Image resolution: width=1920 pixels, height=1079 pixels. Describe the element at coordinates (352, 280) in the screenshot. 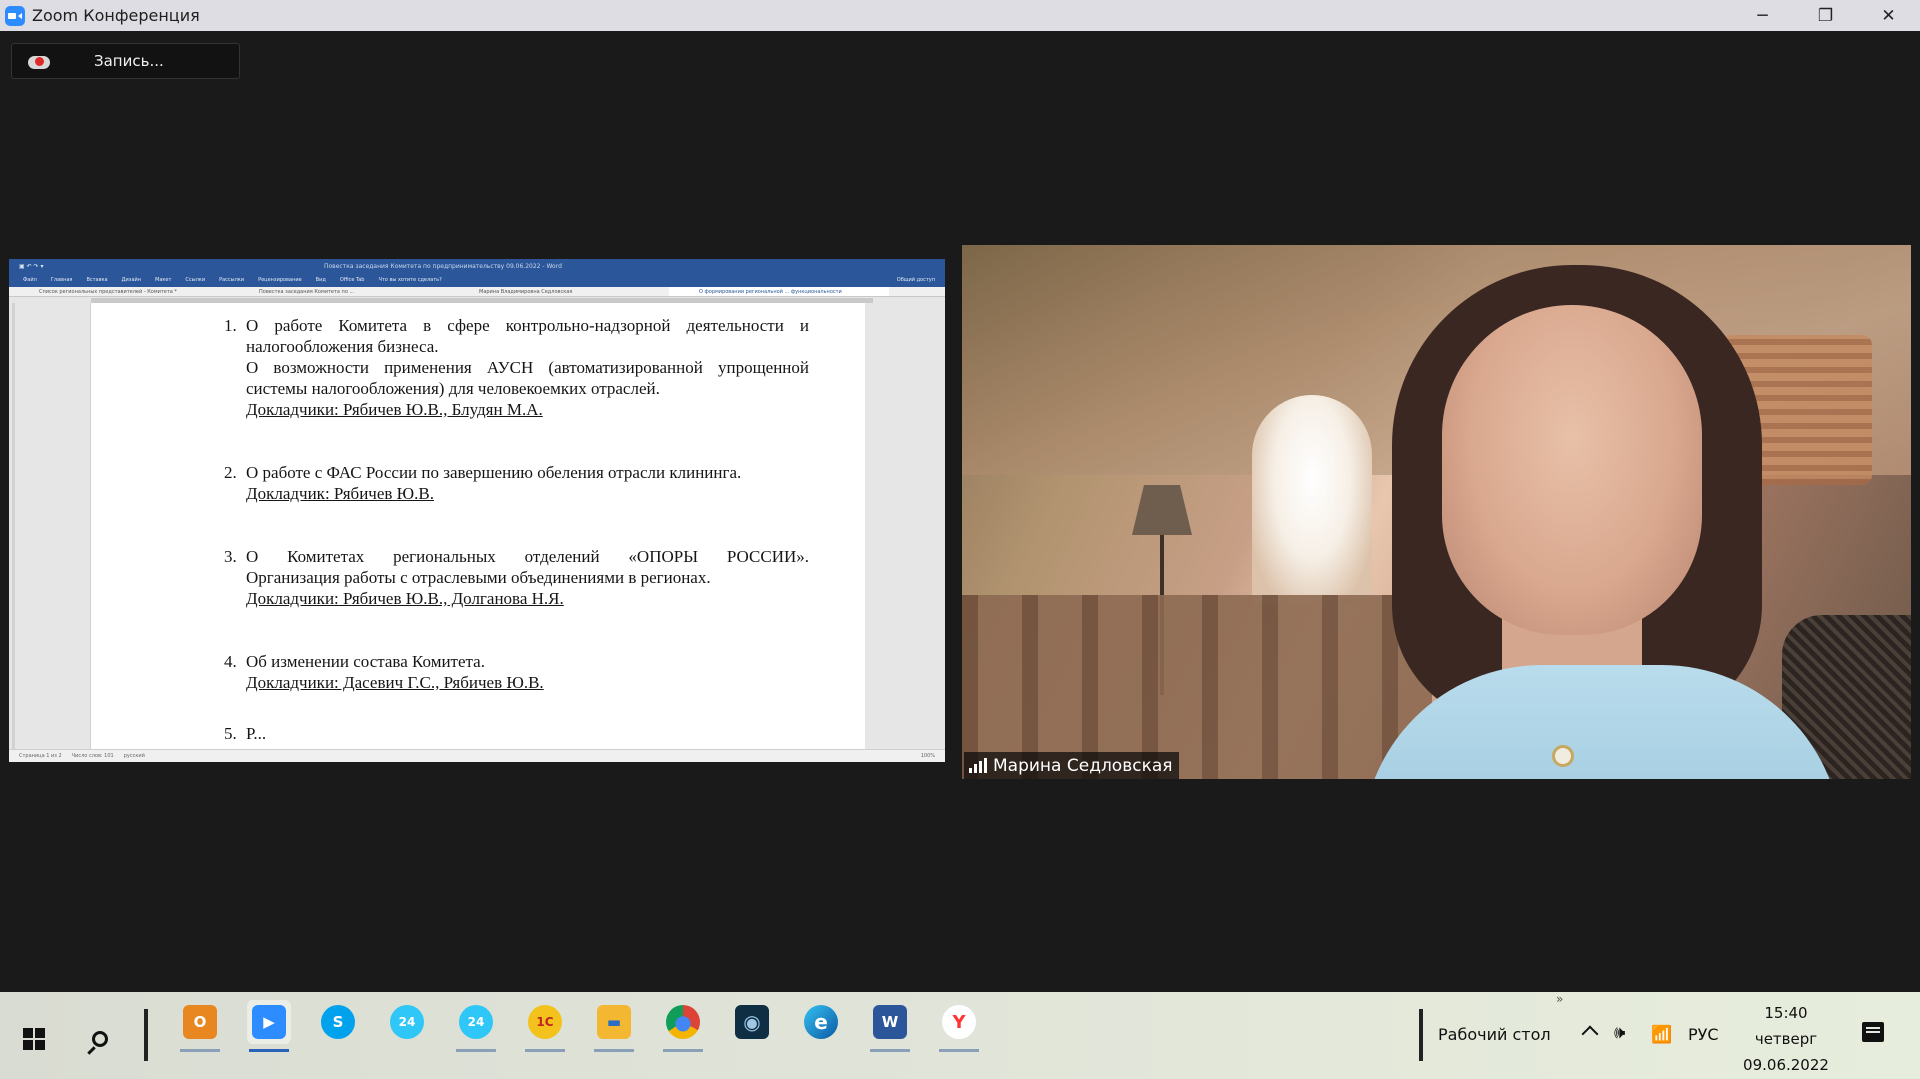

I see `word-ribbon-tab: Office Tab` at that location.